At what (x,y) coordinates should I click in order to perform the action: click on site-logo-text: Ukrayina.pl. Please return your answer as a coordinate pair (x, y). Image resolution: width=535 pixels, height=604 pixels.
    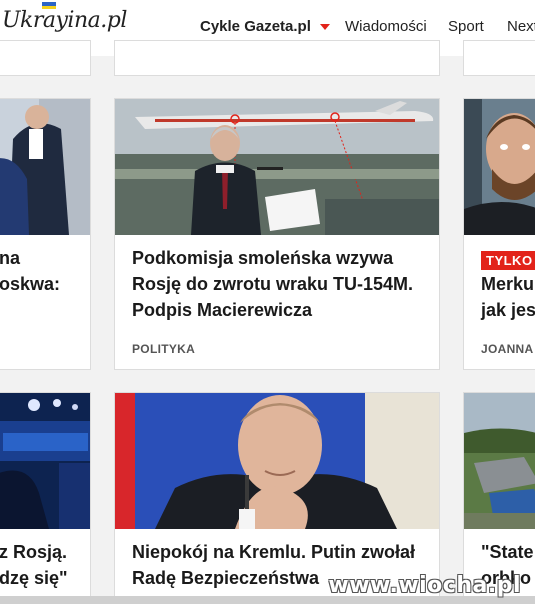
    Looking at the image, I should click on (64, 20).